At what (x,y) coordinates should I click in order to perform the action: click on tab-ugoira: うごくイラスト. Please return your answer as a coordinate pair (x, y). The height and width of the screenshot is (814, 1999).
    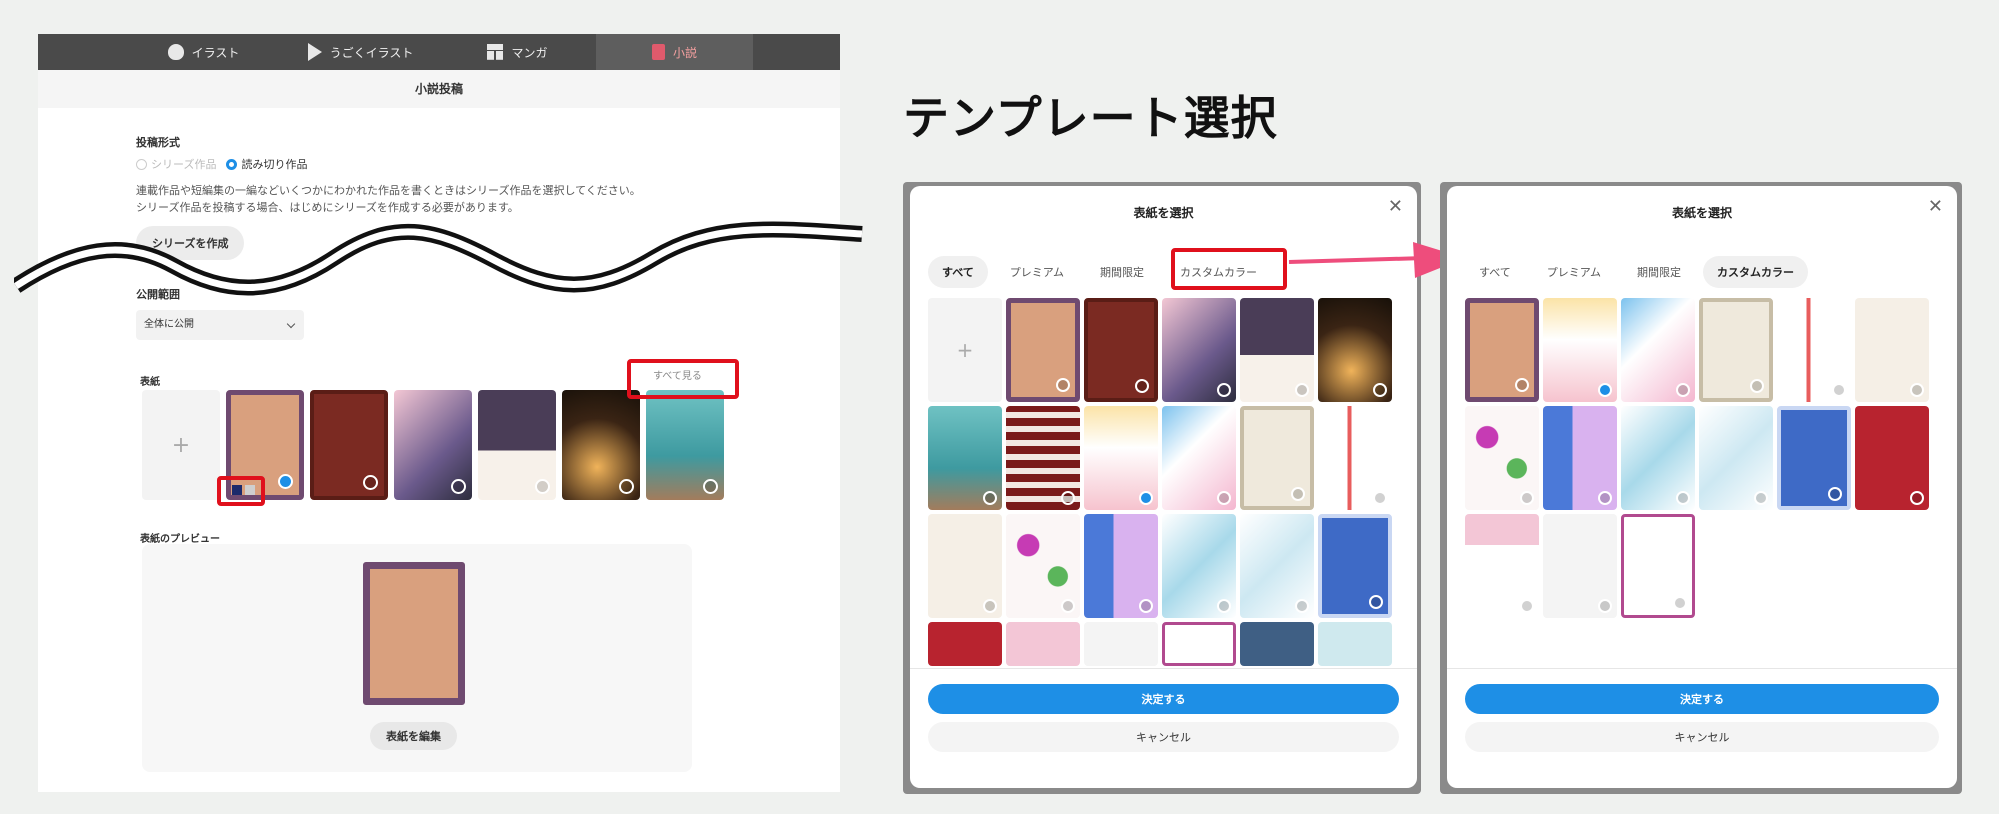
    Looking at the image, I should click on (360, 52).